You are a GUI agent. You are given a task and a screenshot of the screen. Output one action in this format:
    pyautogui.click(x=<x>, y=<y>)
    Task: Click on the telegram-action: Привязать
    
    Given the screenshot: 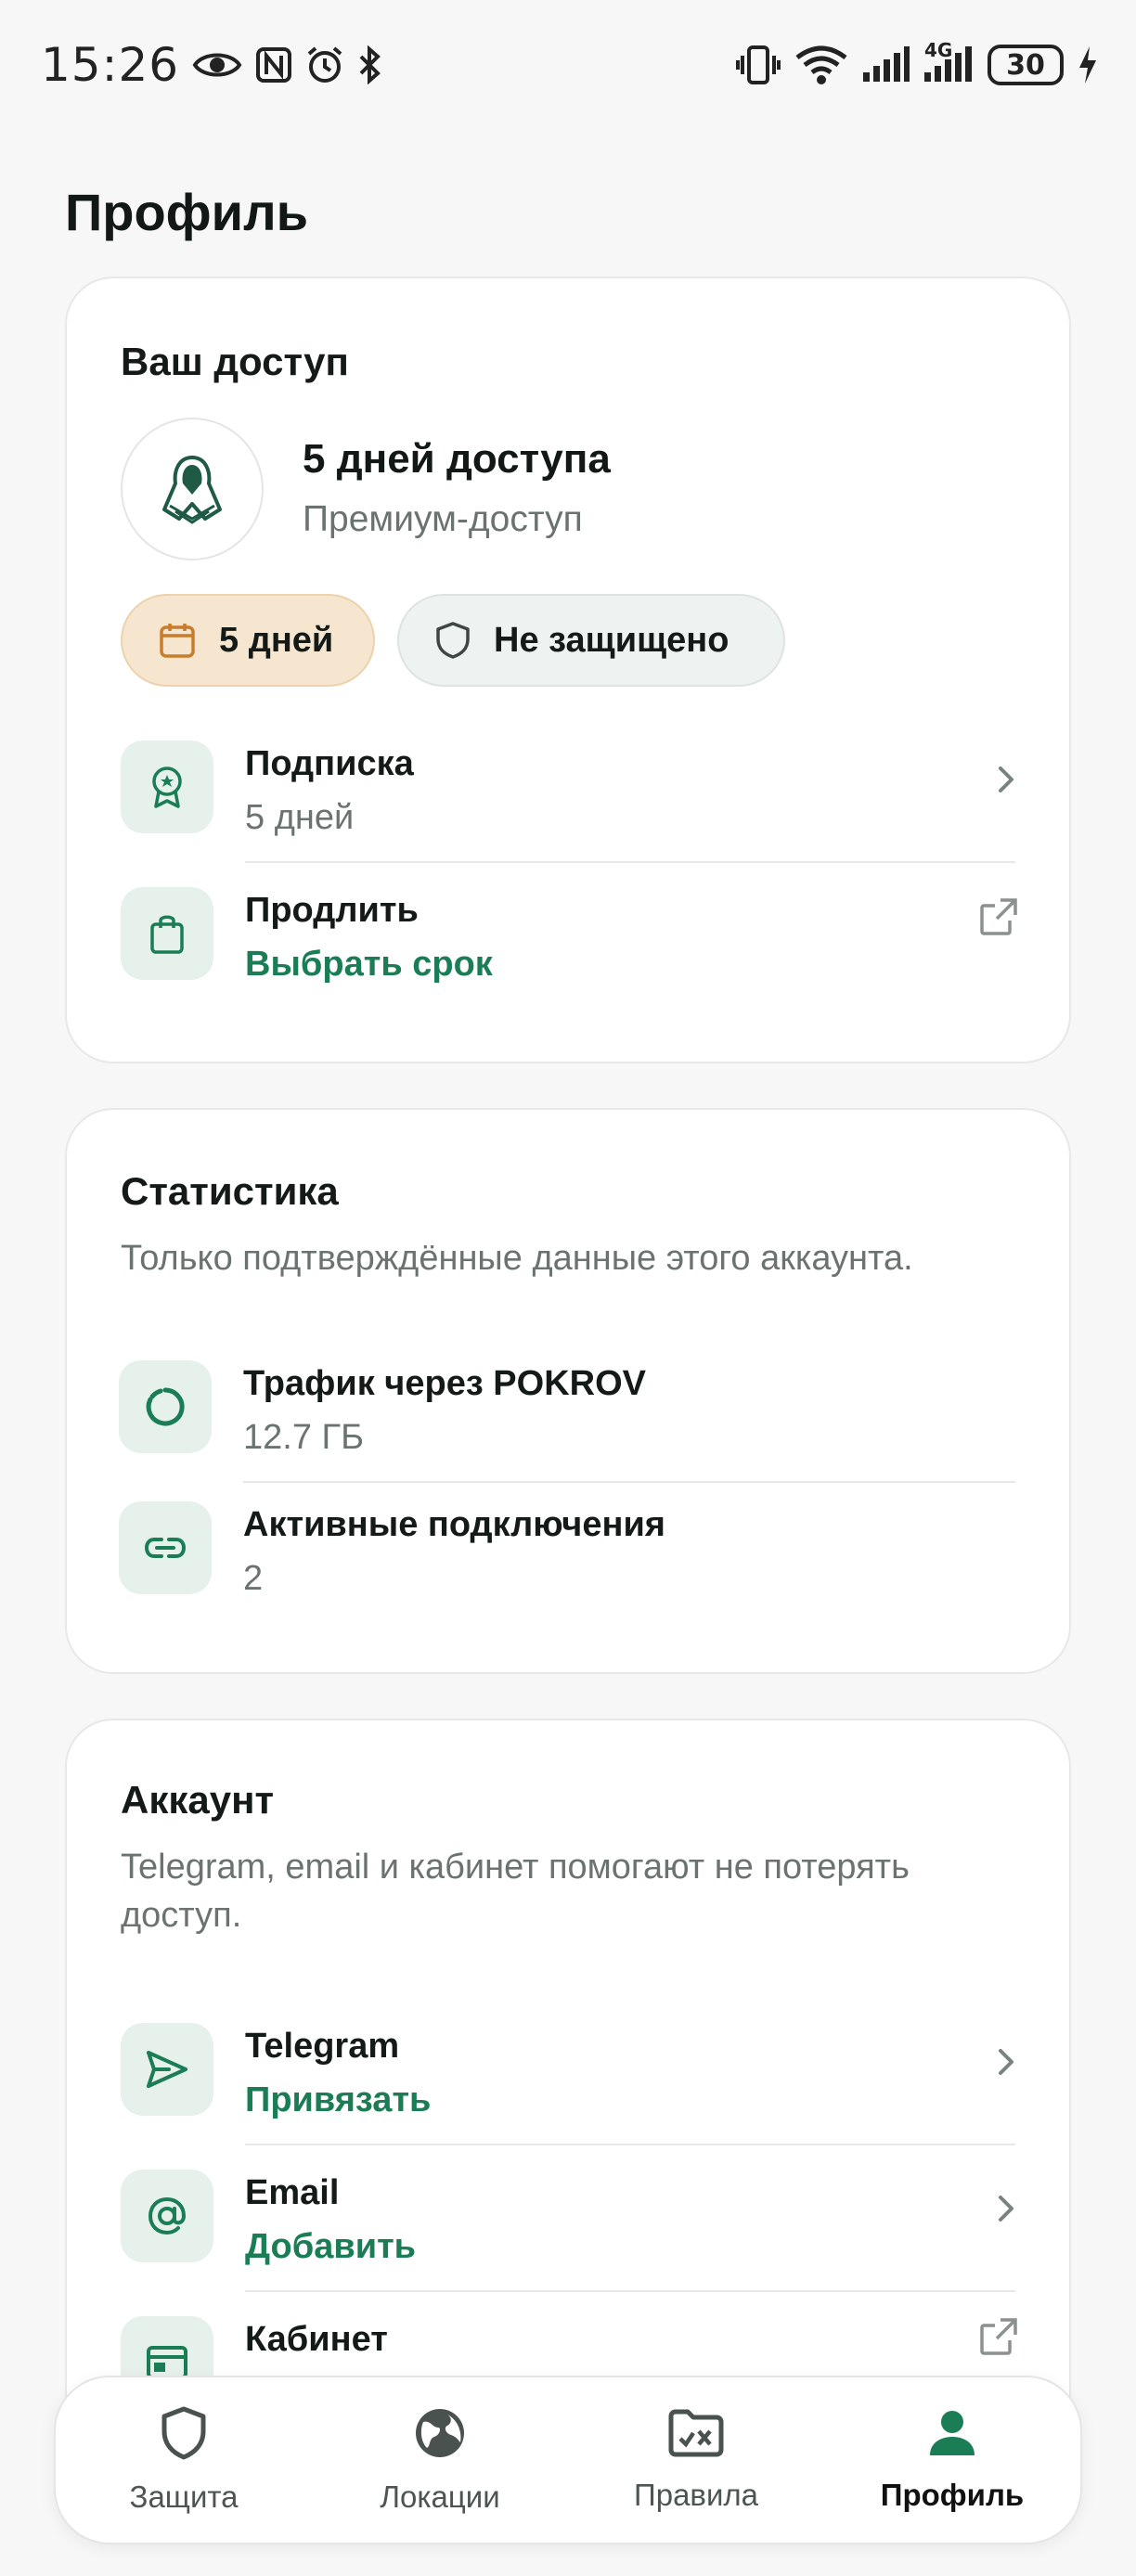 What is the action you would take?
    pyautogui.click(x=338, y=2100)
    